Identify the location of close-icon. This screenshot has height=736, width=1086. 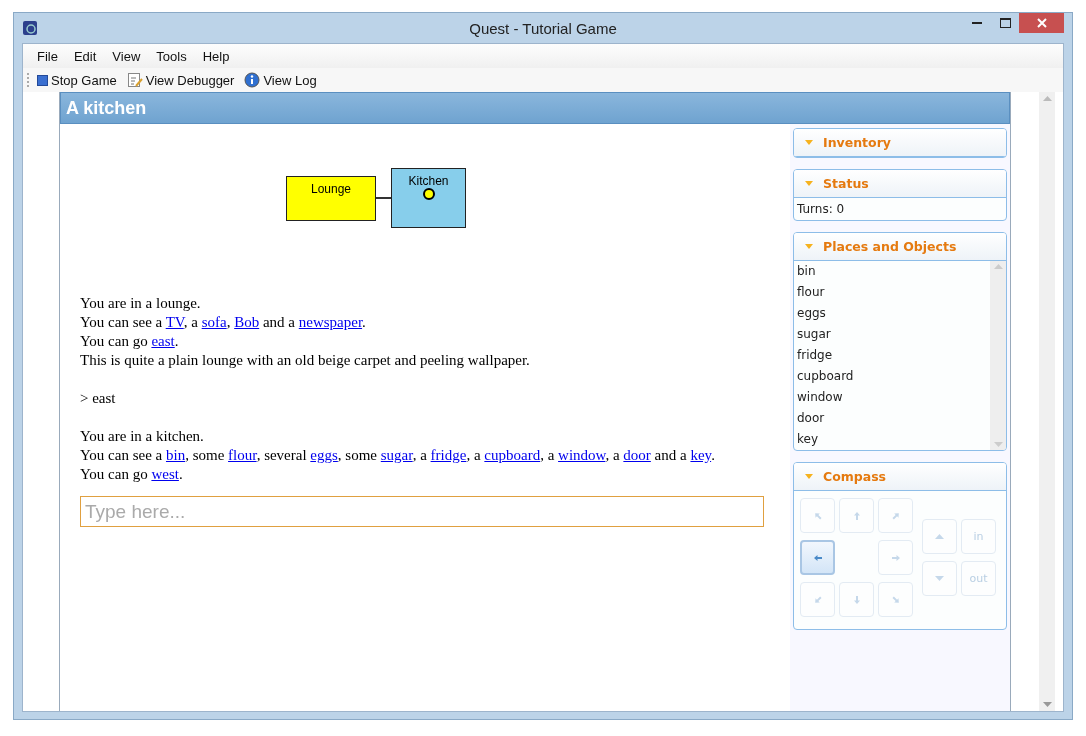
(1041, 23).